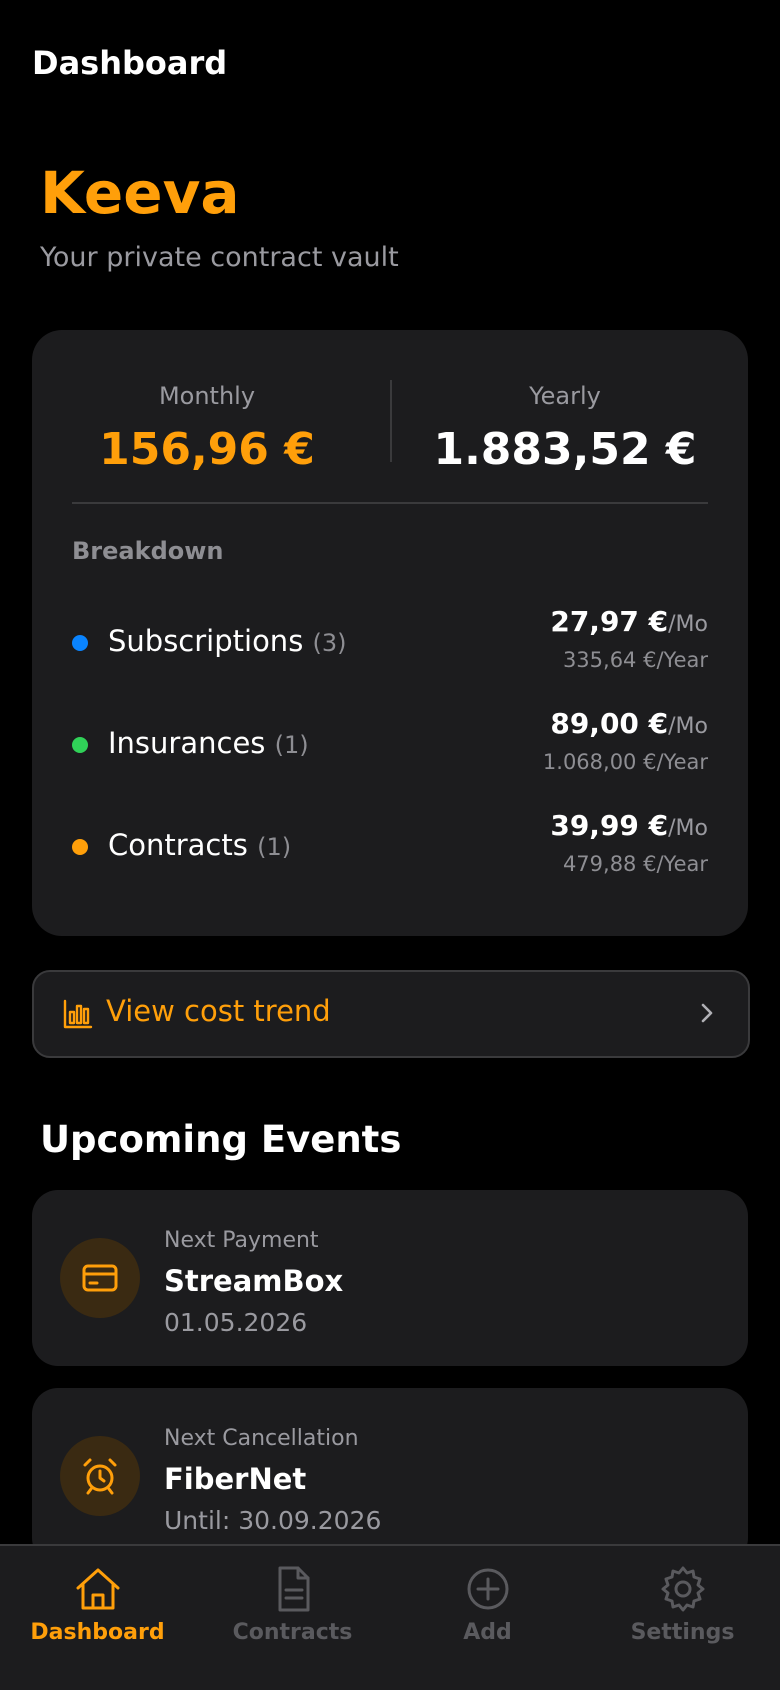  Describe the element at coordinates (488, 1589) in the screenshot. I see `plus-circle-icon` at that location.